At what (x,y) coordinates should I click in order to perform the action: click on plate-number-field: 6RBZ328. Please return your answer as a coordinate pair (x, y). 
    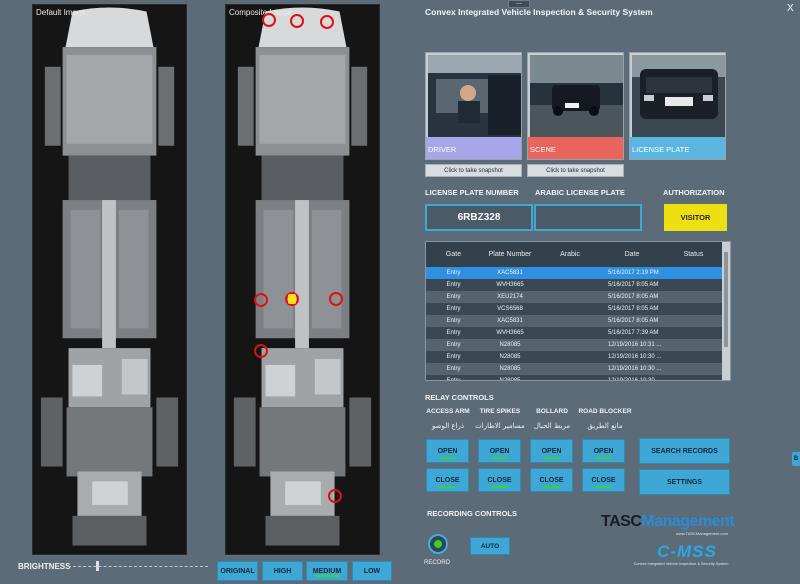
    Looking at the image, I should click on (479, 217).